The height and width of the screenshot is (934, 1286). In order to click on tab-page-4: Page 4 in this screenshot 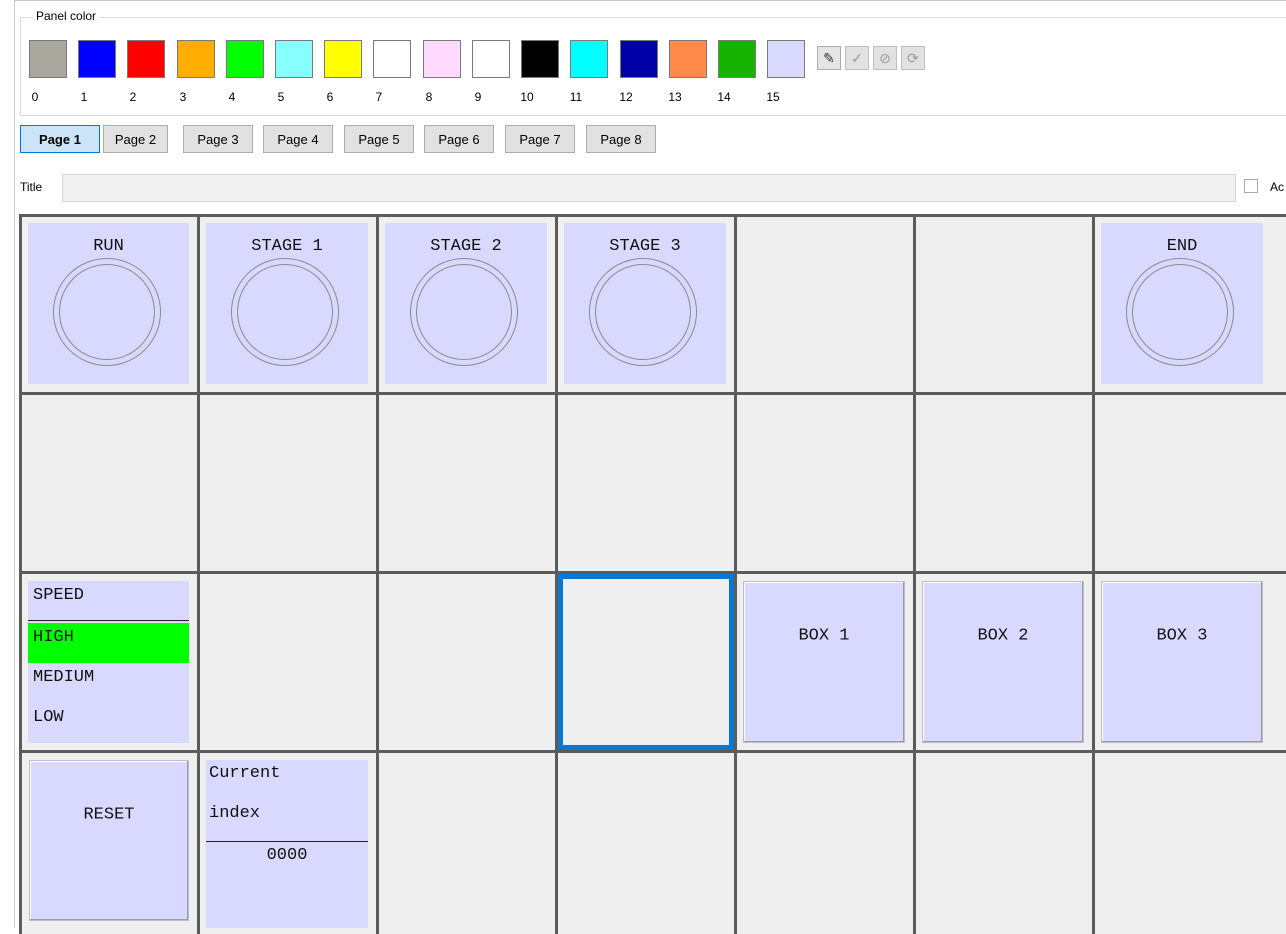, I will do `click(298, 139)`.